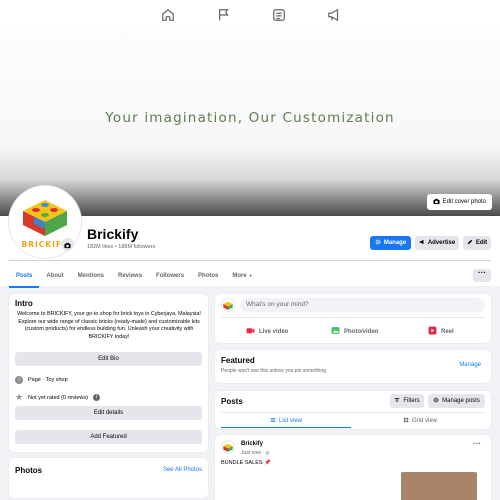  Describe the element at coordinates (290, 421) in the screenshot. I see `list-view-label: List view` at that location.